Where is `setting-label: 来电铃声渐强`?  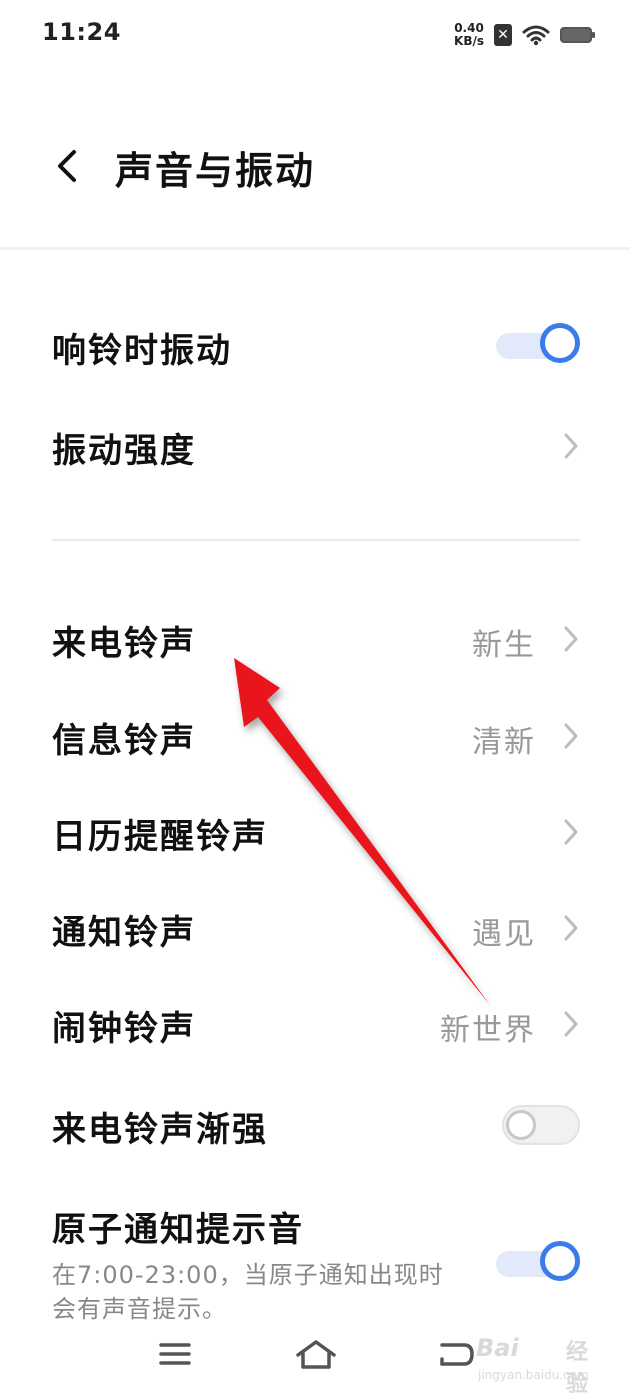
setting-label: 来电铃声渐强 is located at coordinates (160, 1130).